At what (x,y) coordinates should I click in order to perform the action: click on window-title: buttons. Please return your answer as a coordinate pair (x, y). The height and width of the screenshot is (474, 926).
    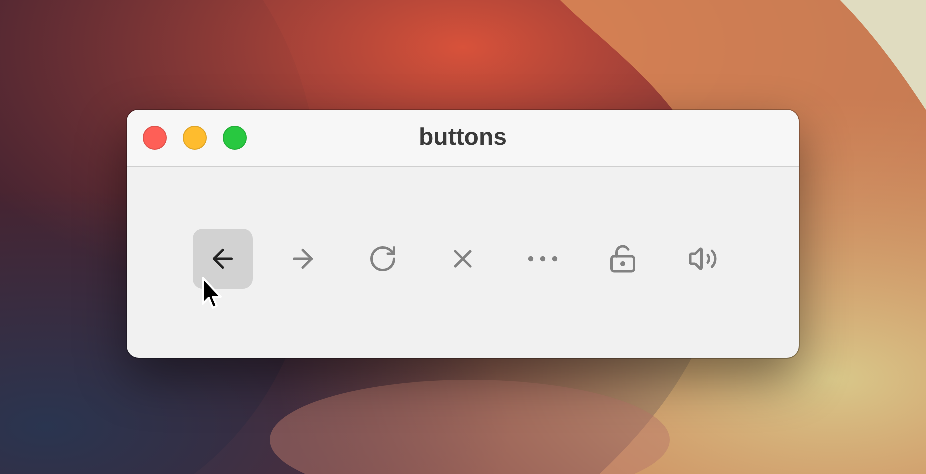
    Looking at the image, I should click on (463, 138).